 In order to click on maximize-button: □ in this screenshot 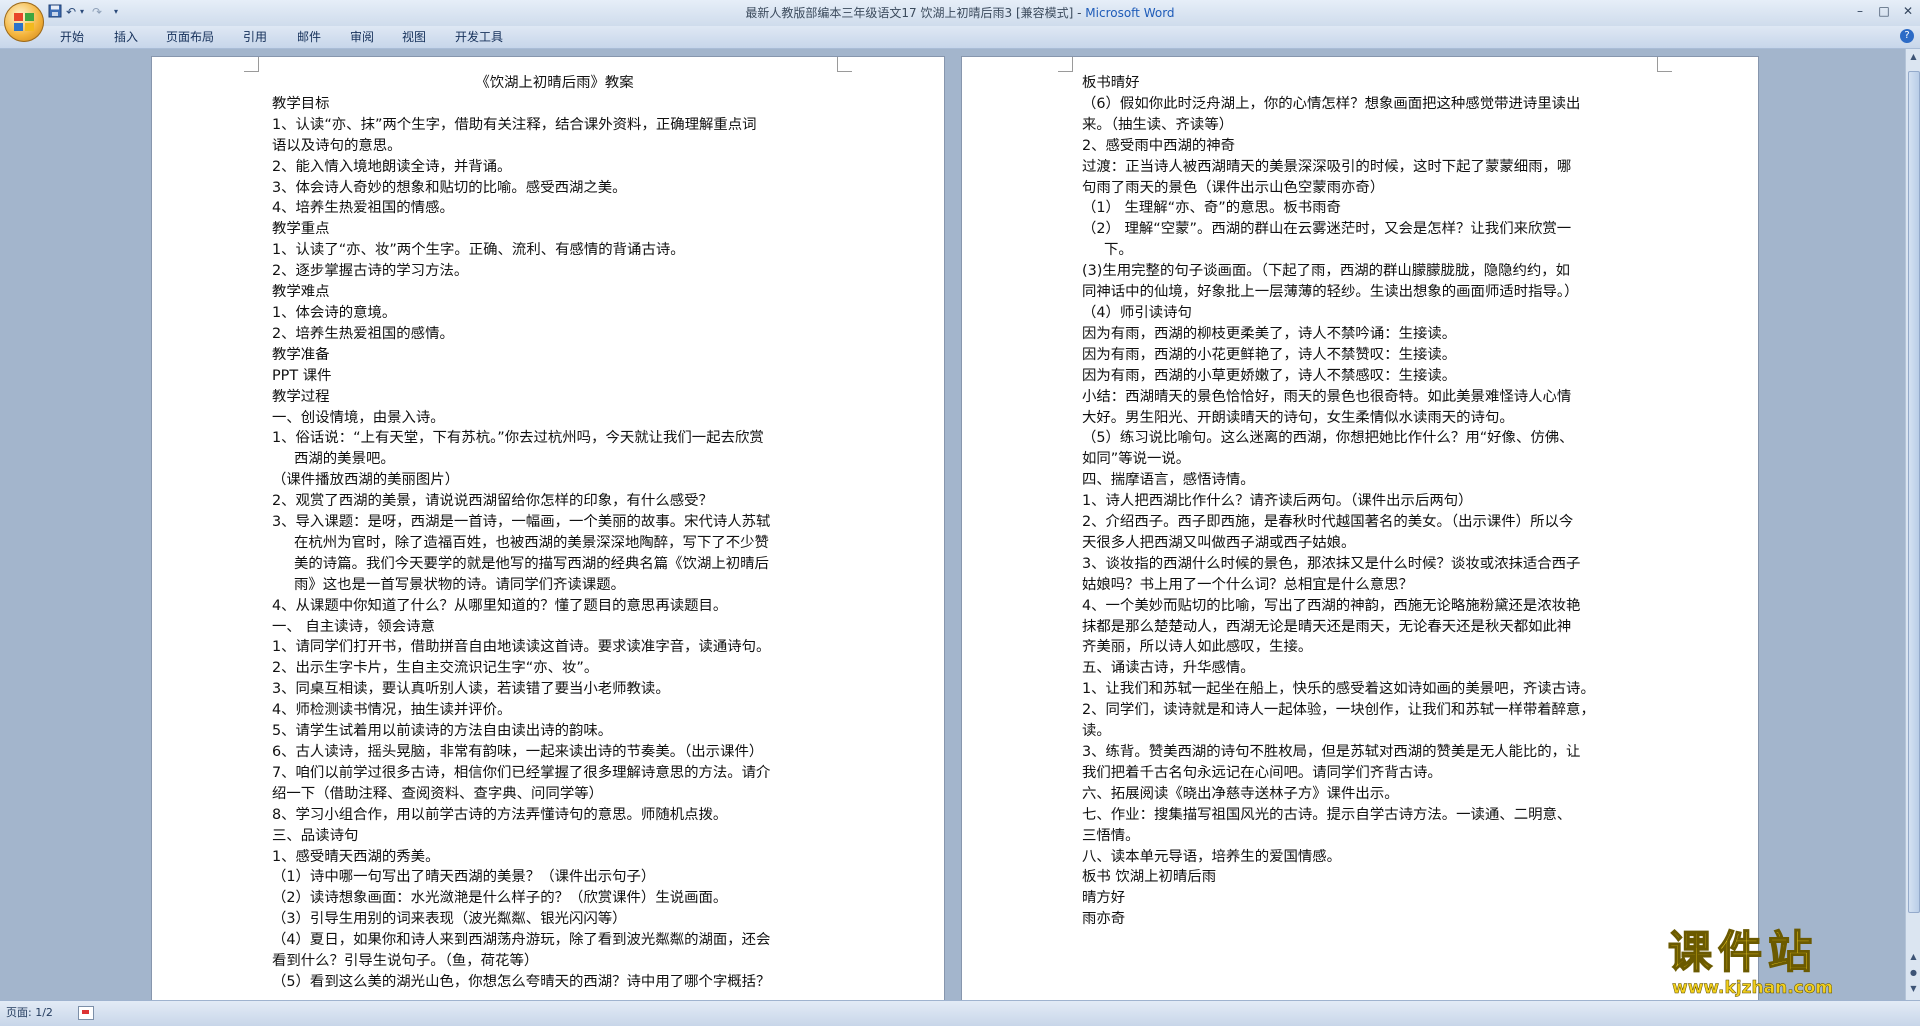, I will do `click(1884, 11)`.